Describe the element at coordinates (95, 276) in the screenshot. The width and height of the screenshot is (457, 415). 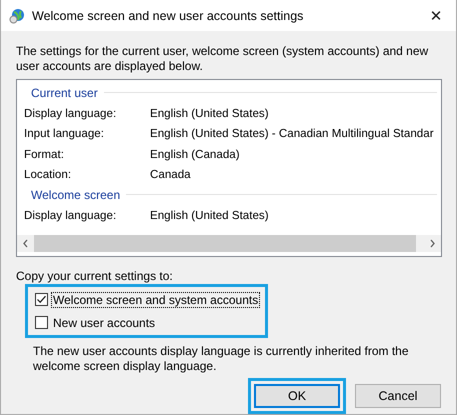
I see `copy-label: Copy your current settings to:` at that location.